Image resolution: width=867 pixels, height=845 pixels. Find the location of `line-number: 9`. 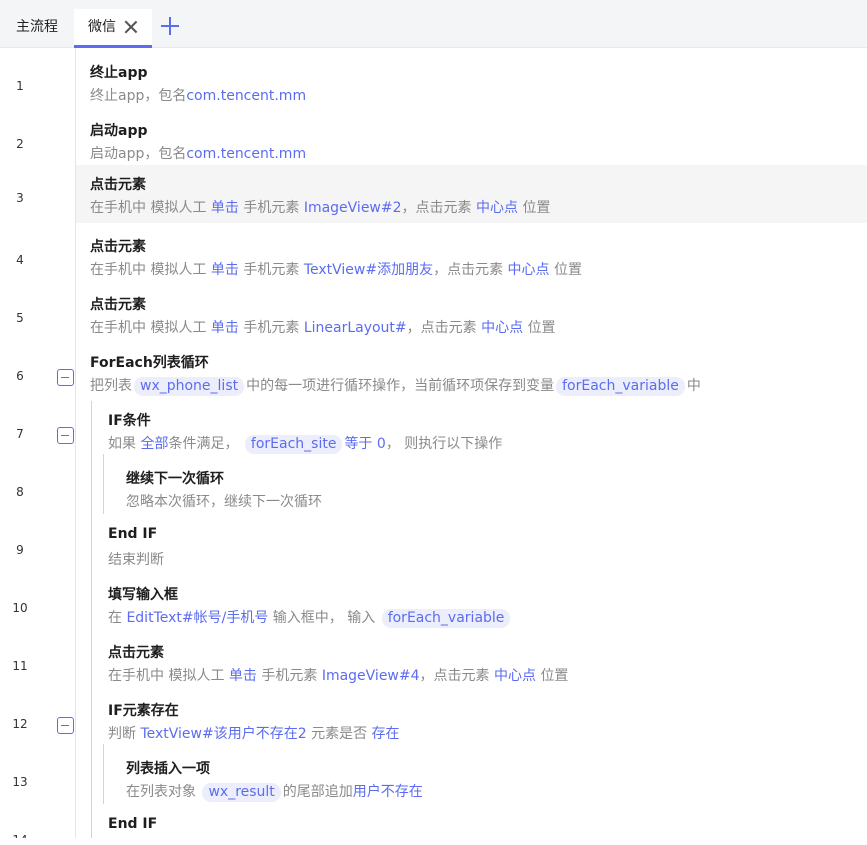

line-number: 9 is located at coordinates (20, 550).